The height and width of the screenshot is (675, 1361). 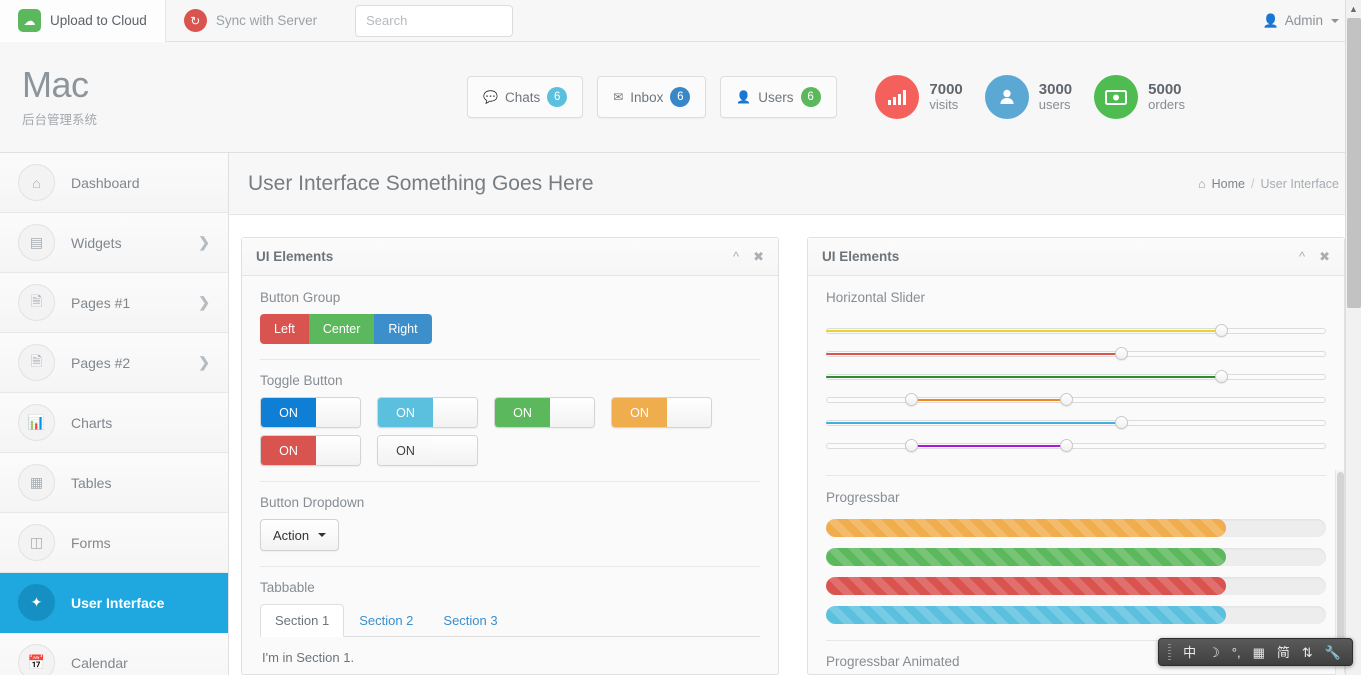 What do you see at coordinates (36, 362) in the screenshot?
I see `file-icon: 🗎` at bounding box center [36, 362].